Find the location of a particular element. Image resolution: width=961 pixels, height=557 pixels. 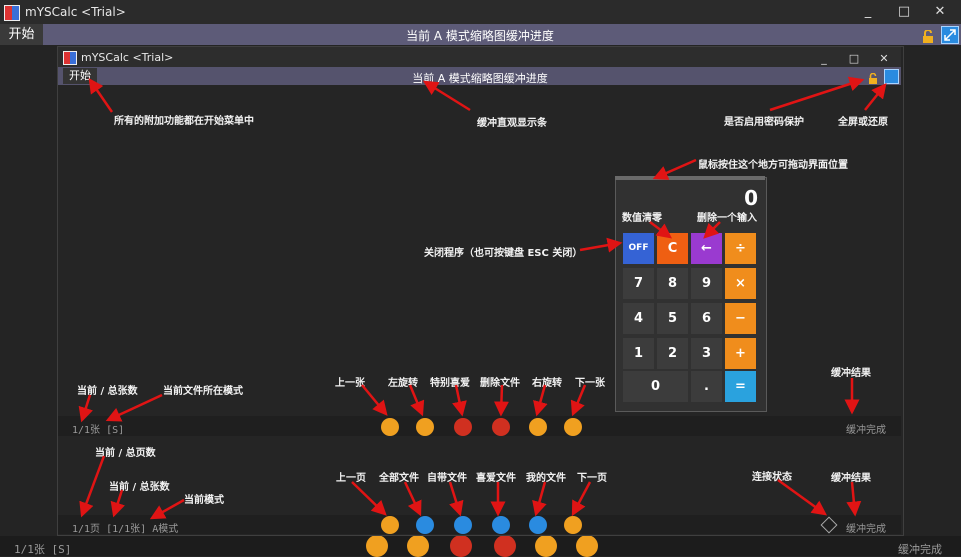

inner-trash-icon is located at coordinates (501, 427).